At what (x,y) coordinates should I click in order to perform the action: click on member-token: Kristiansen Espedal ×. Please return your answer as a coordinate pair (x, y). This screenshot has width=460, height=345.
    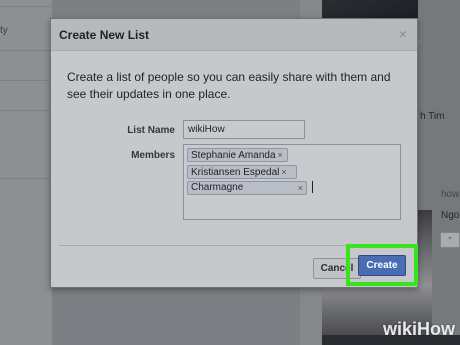
    Looking at the image, I should click on (242, 172).